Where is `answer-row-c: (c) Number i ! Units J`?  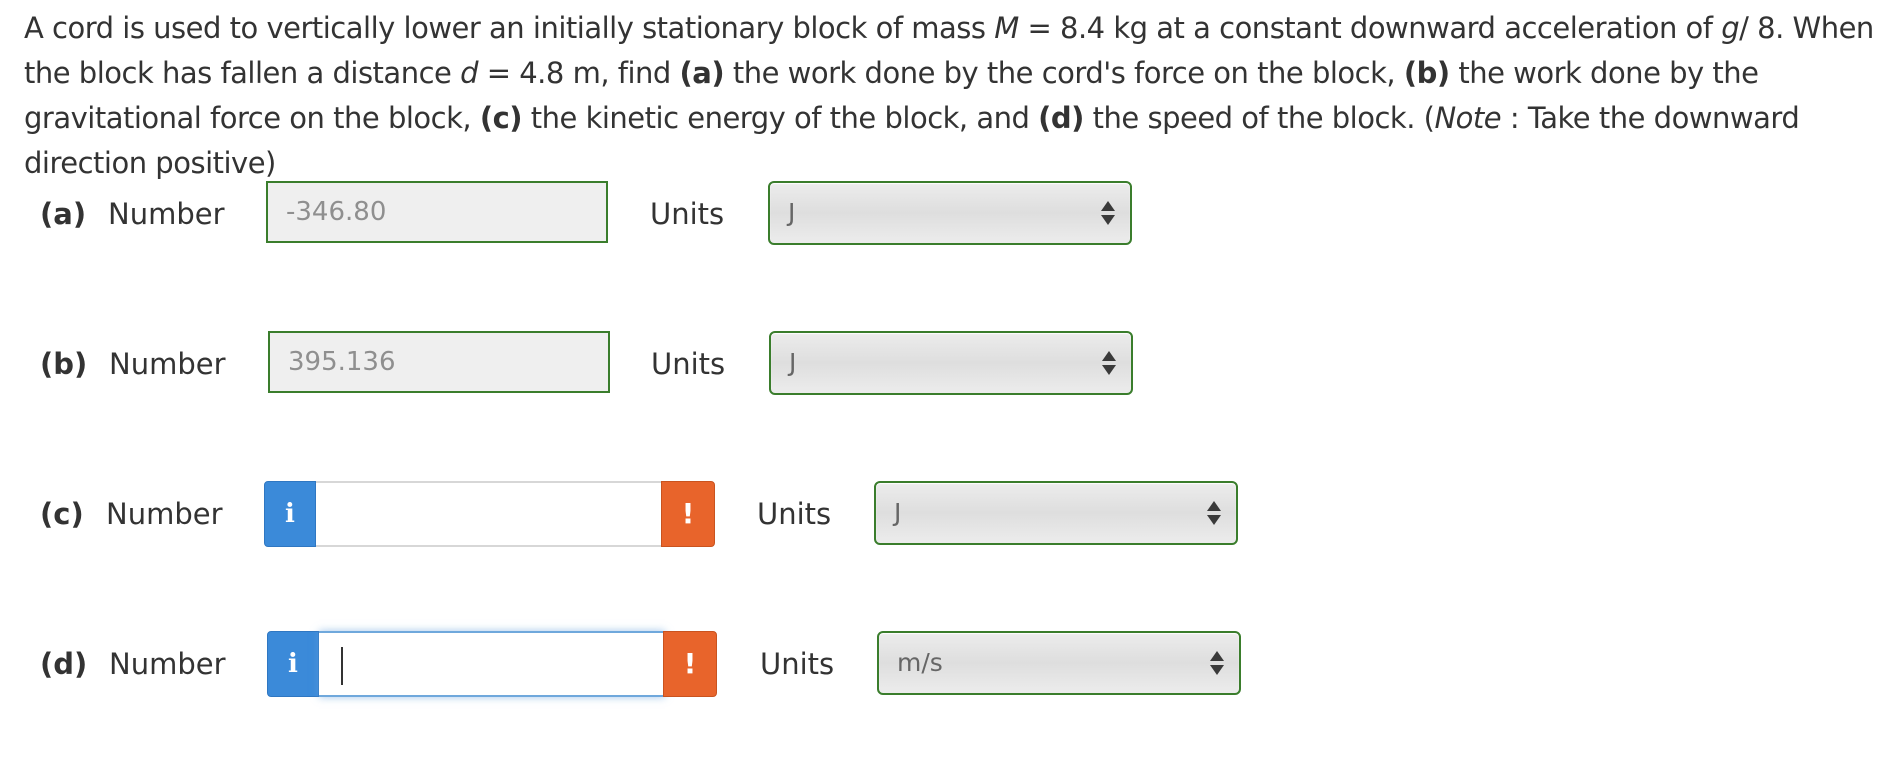
answer-row-c: (c) Number i ! Units J is located at coordinates (951, 514).